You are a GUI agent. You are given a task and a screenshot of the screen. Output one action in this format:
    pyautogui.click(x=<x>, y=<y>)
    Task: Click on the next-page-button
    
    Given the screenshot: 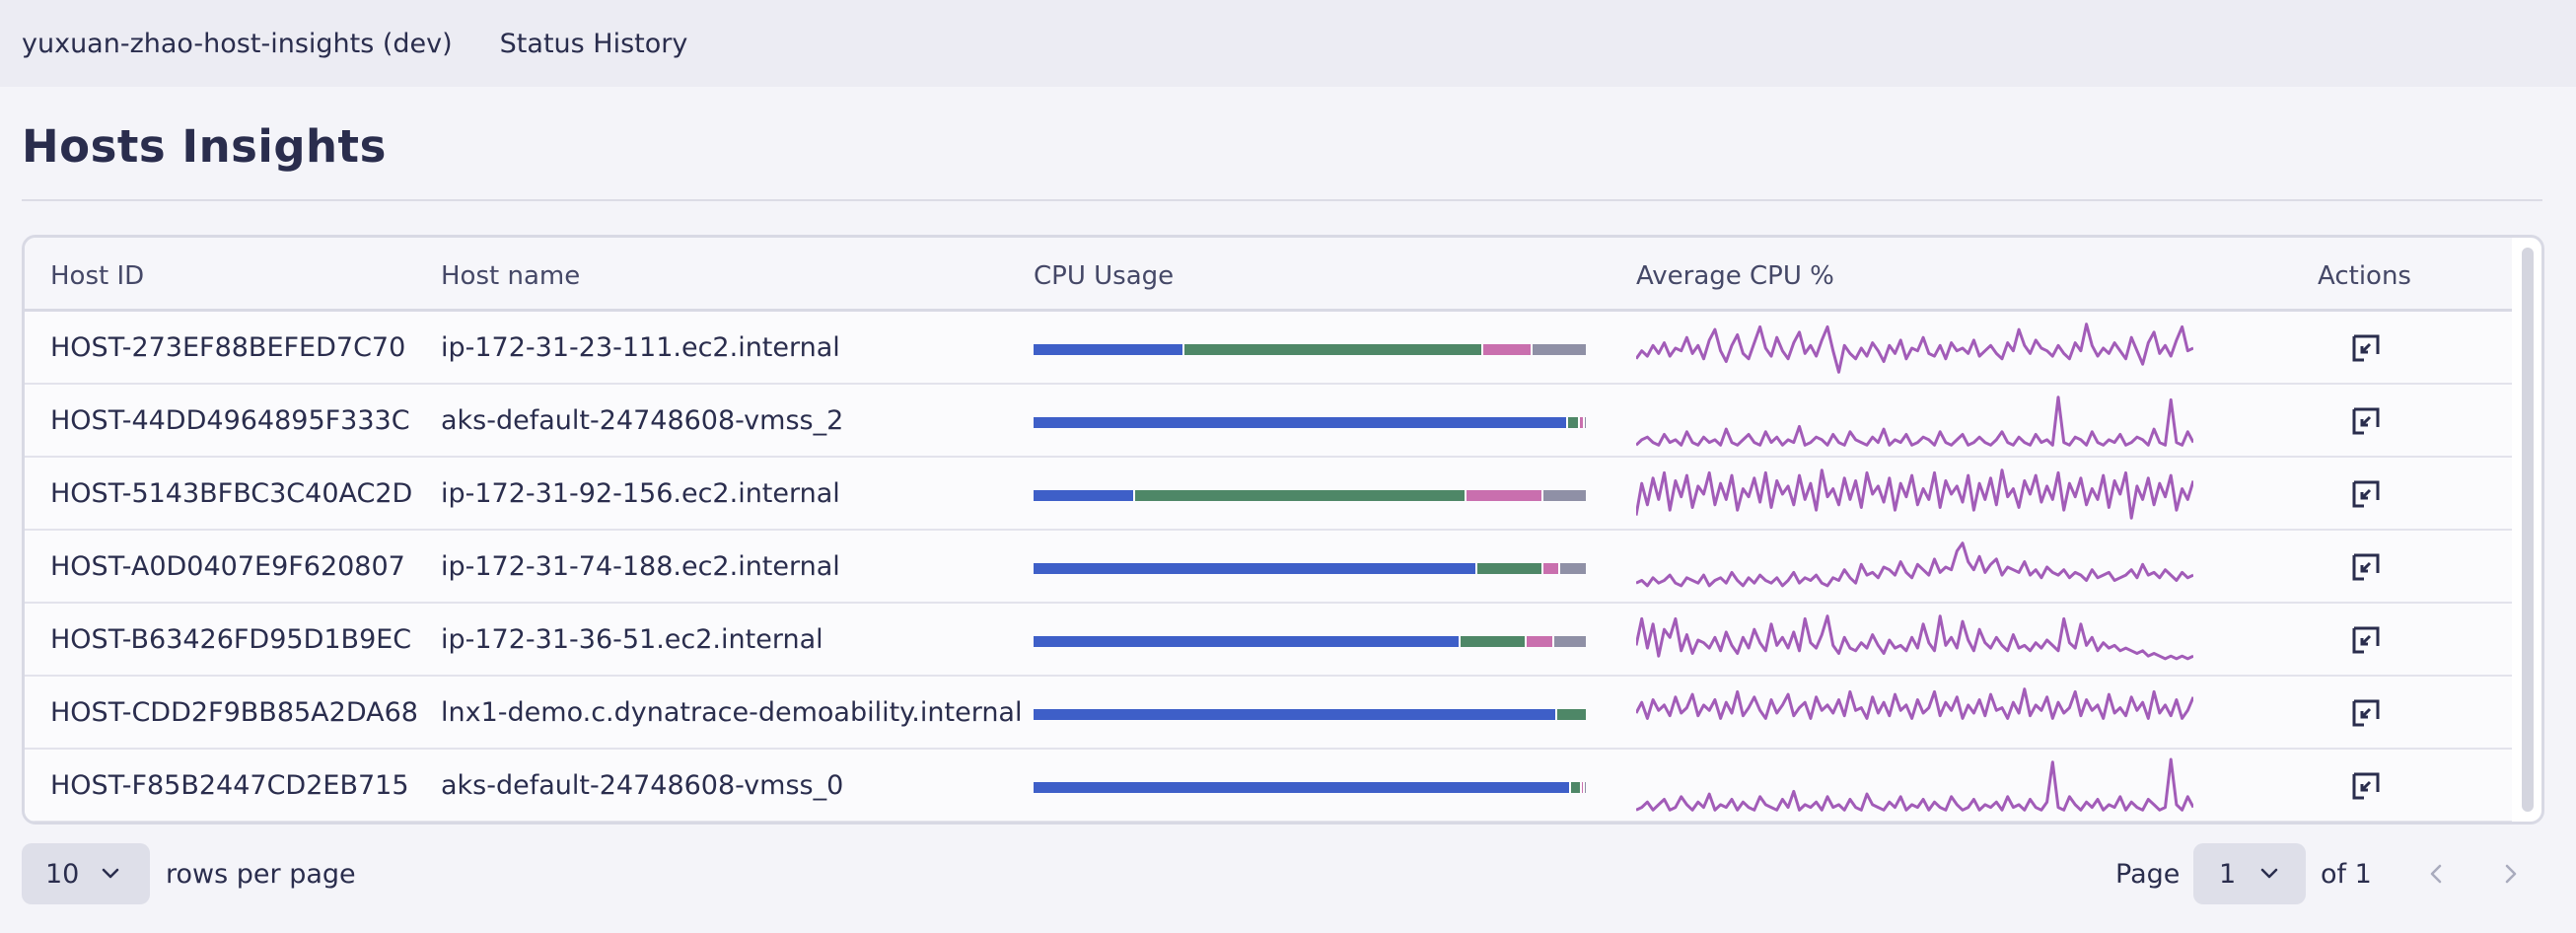 What is the action you would take?
    pyautogui.click(x=2511, y=874)
    